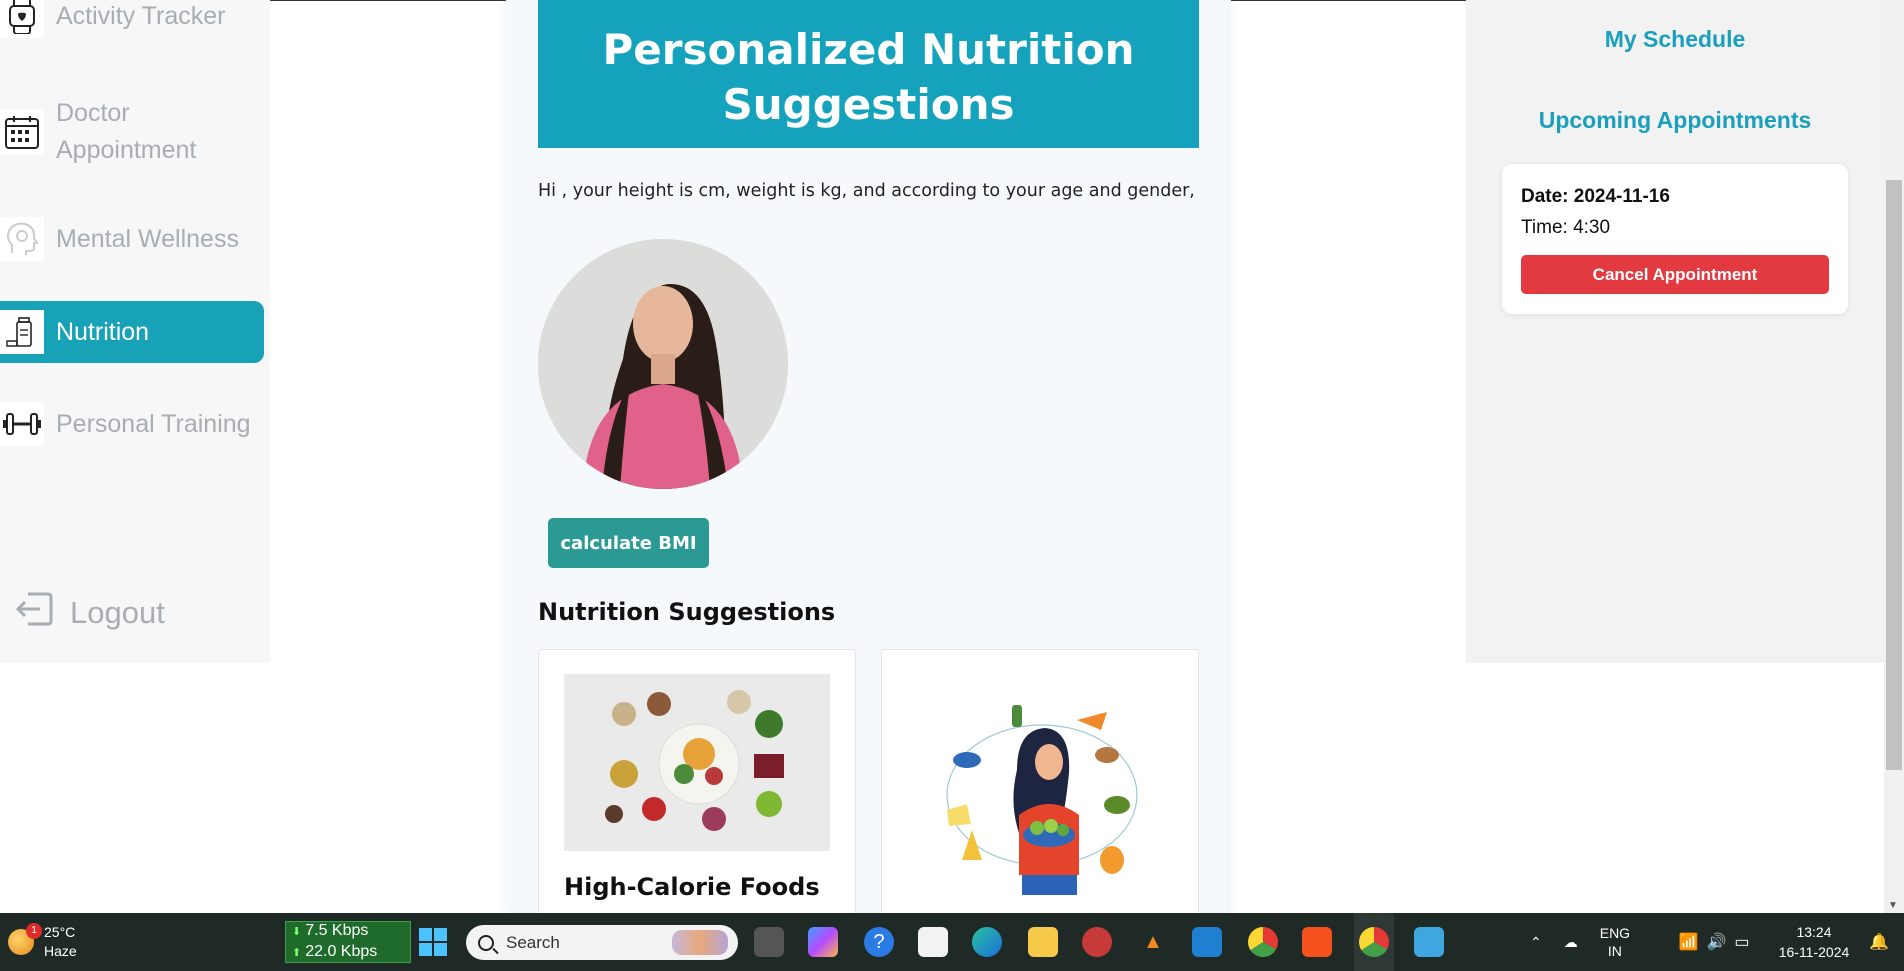 This screenshot has width=1904, height=971. I want to click on sidebar-item-personal-training: Personal Training, so click(132, 424).